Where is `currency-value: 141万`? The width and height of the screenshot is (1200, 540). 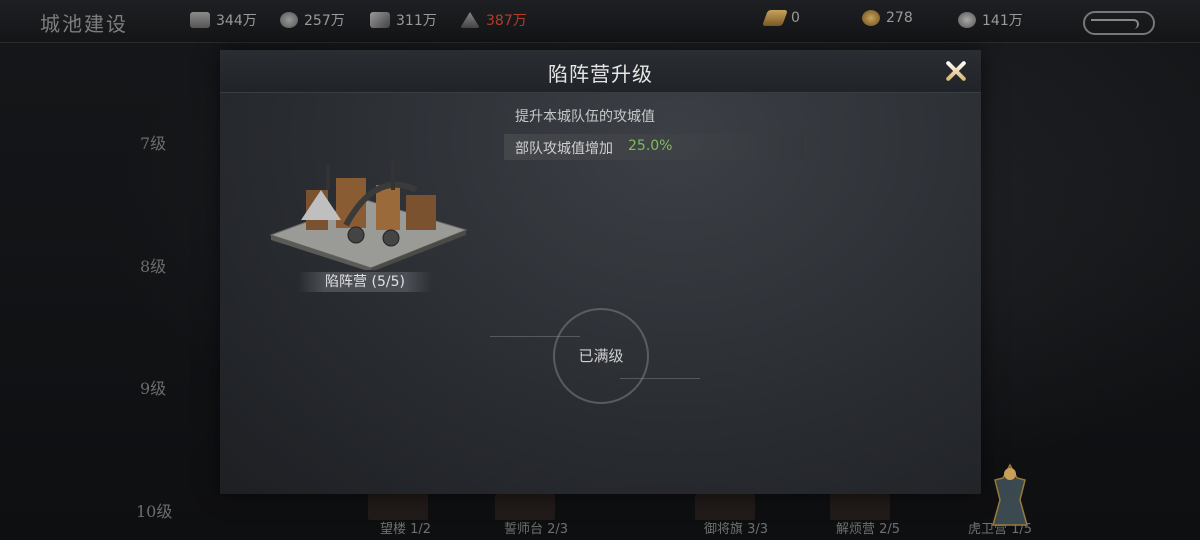
currency-value: 141万 is located at coordinates (1002, 21).